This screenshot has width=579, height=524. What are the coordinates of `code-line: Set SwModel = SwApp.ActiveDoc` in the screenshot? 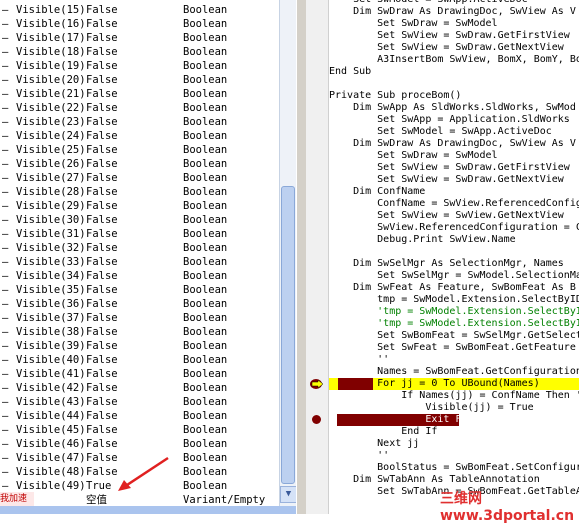 It's located at (440, 132).